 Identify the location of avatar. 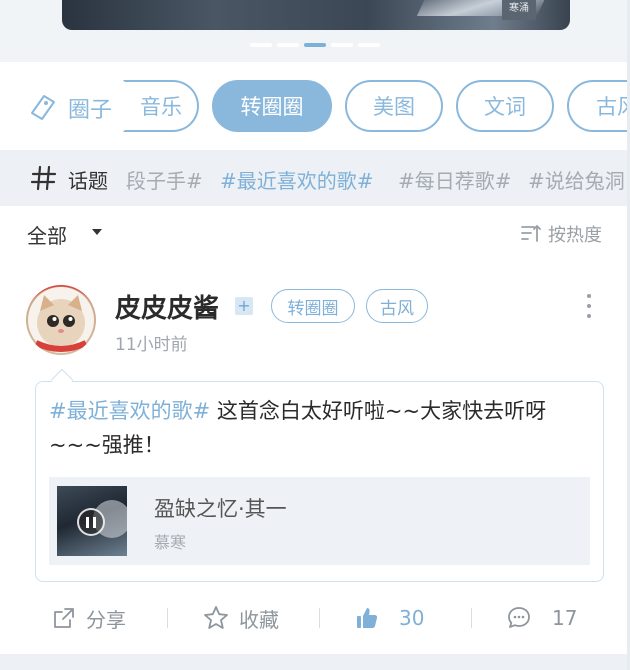
(61, 320).